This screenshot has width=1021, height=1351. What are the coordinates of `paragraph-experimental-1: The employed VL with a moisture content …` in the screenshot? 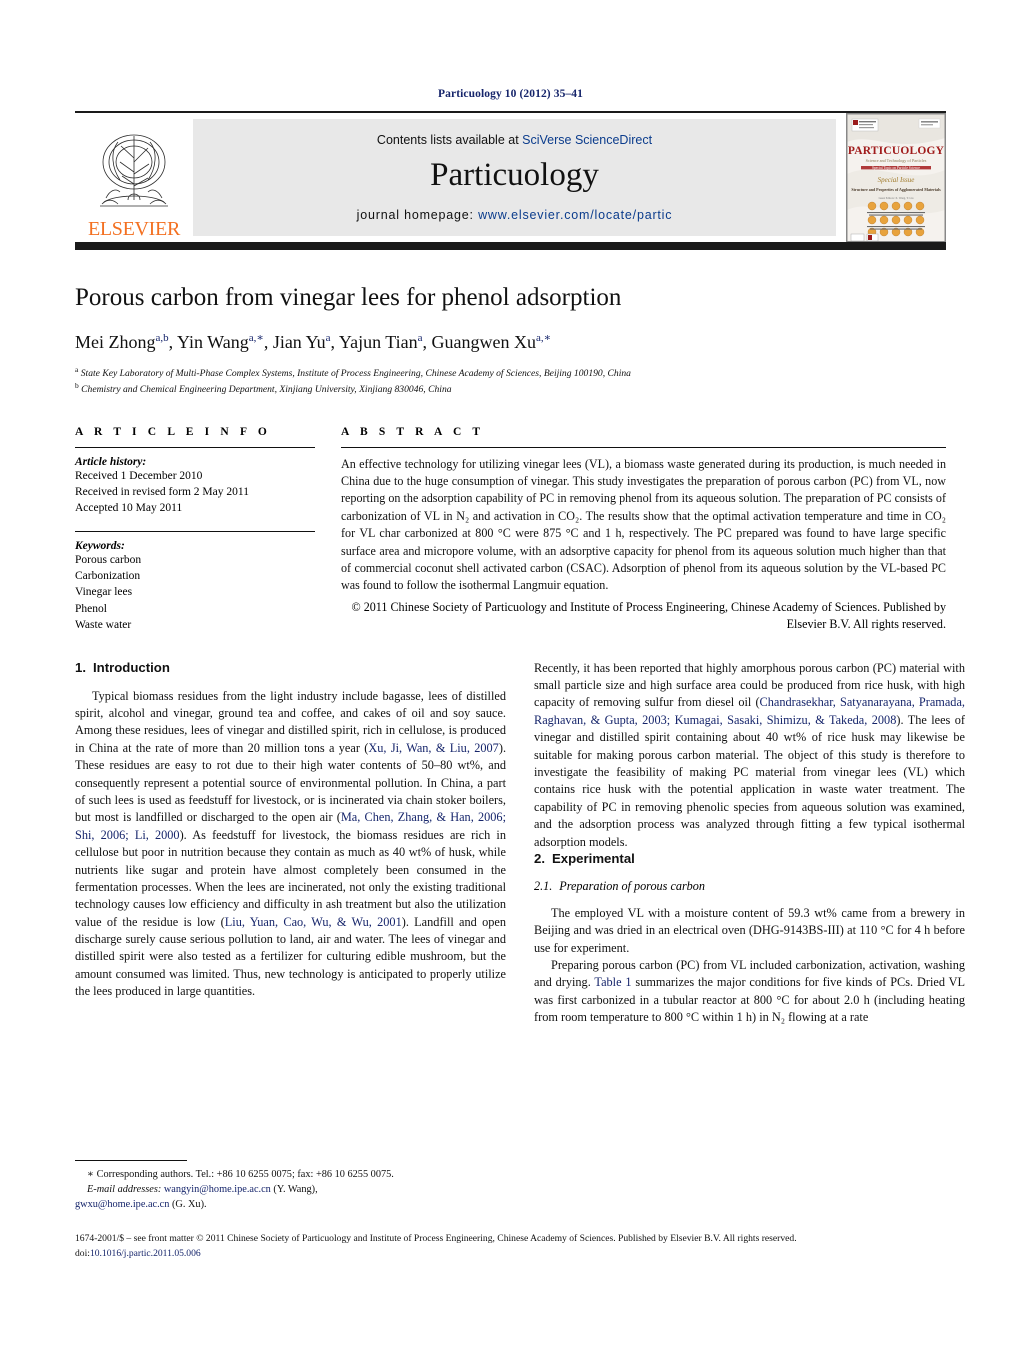 It's located at (749, 930).